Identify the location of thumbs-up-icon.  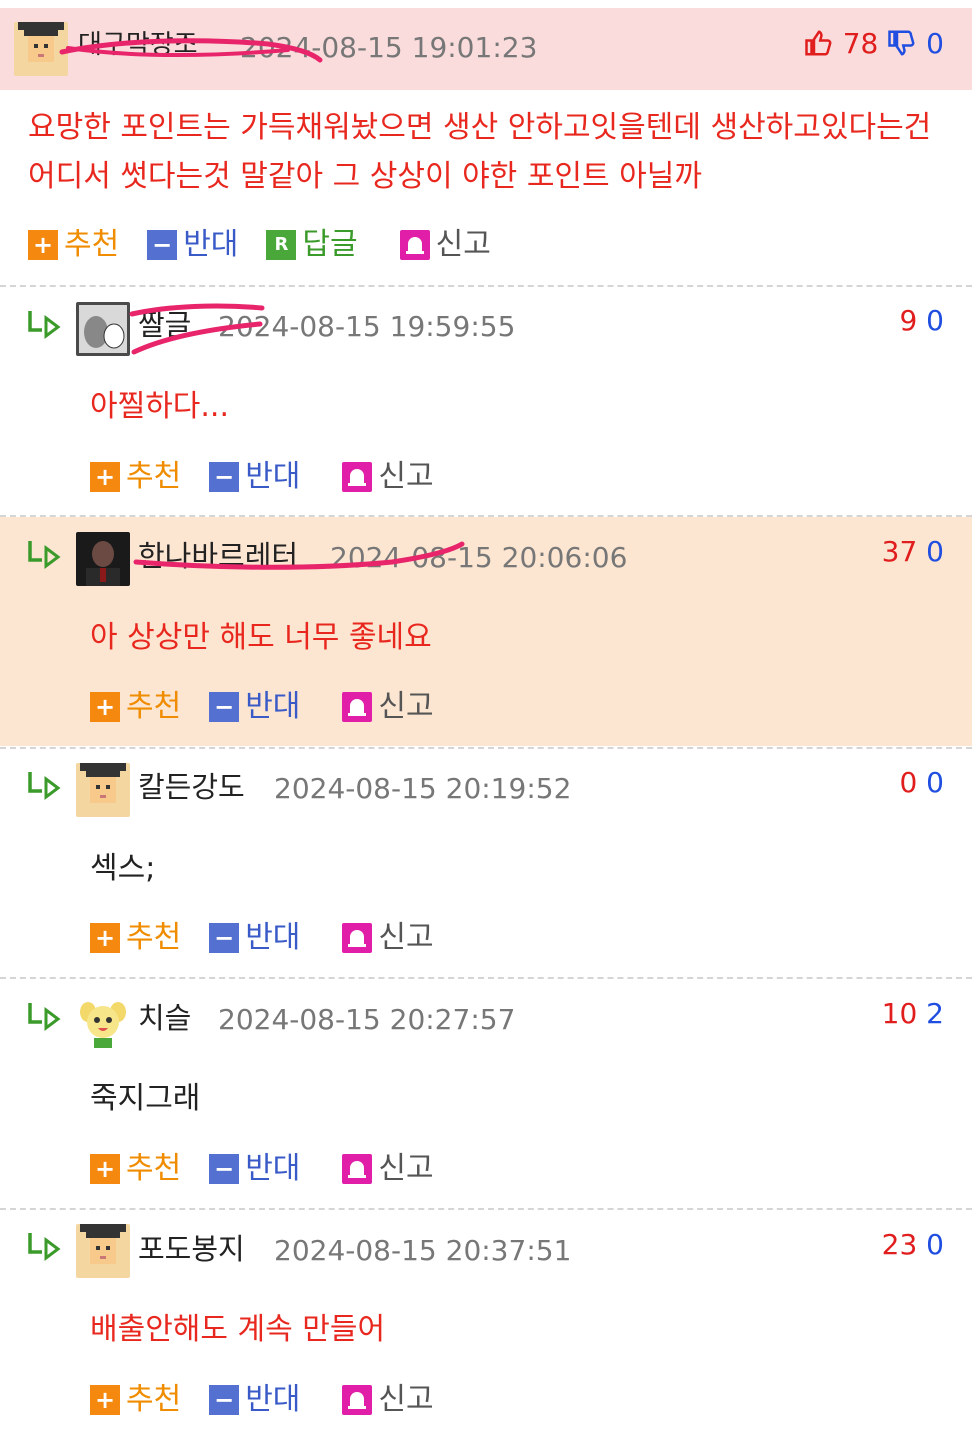
(823, 43).